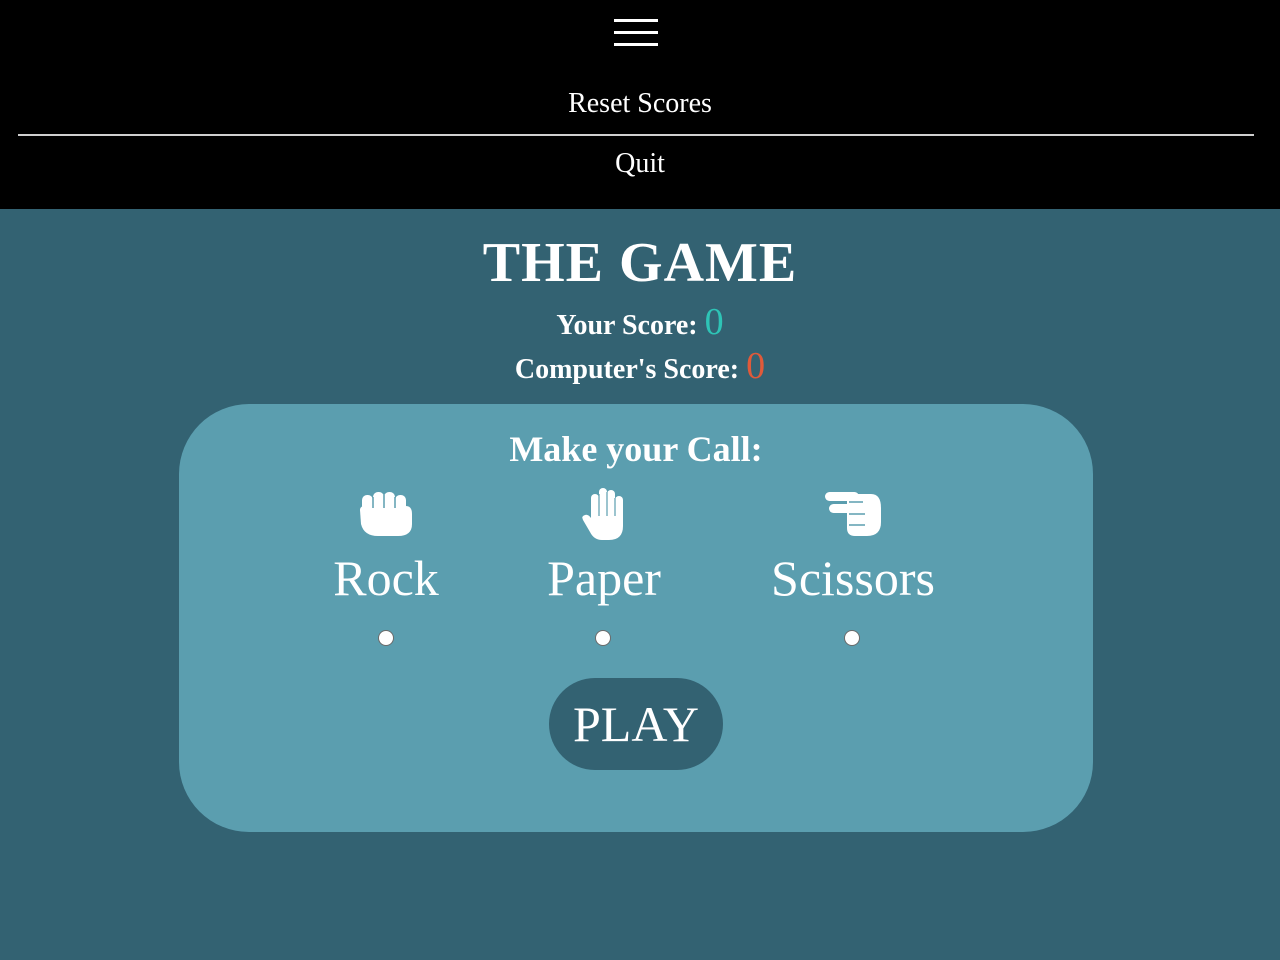 Image resolution: width=1280 pixels, height=960 pixels. I want to click on paper-radio, so click(603, 638).